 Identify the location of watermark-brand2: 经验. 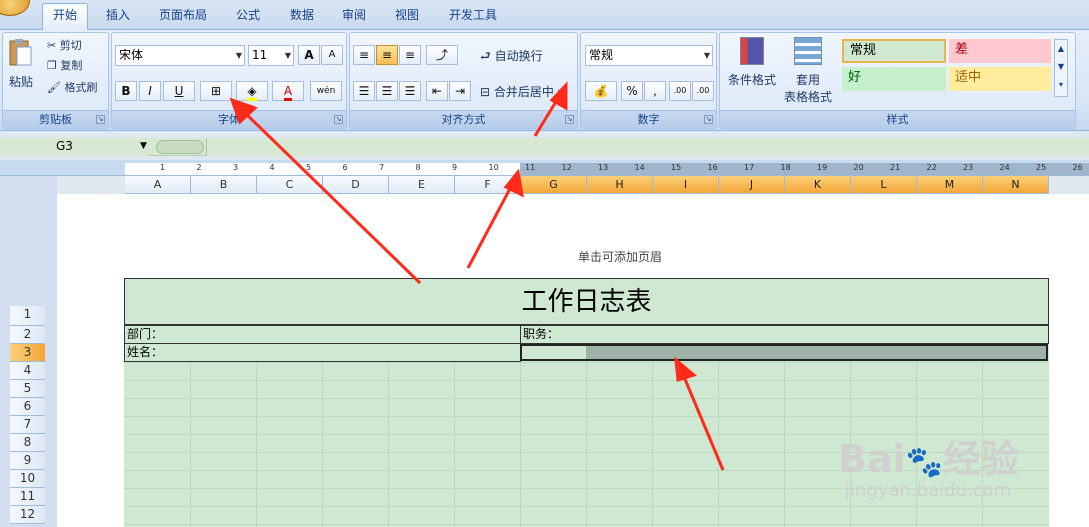
(981, 459).